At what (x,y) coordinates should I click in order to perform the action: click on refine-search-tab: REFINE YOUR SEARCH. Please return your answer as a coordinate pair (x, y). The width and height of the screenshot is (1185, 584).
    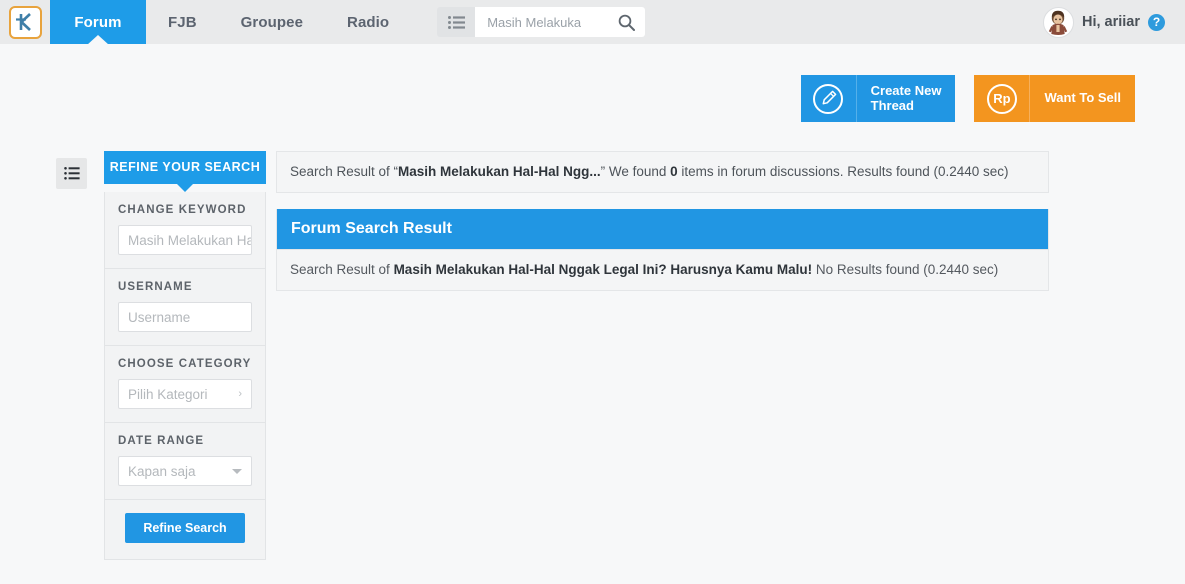
    Looking at the image, I should click on (185, 171).